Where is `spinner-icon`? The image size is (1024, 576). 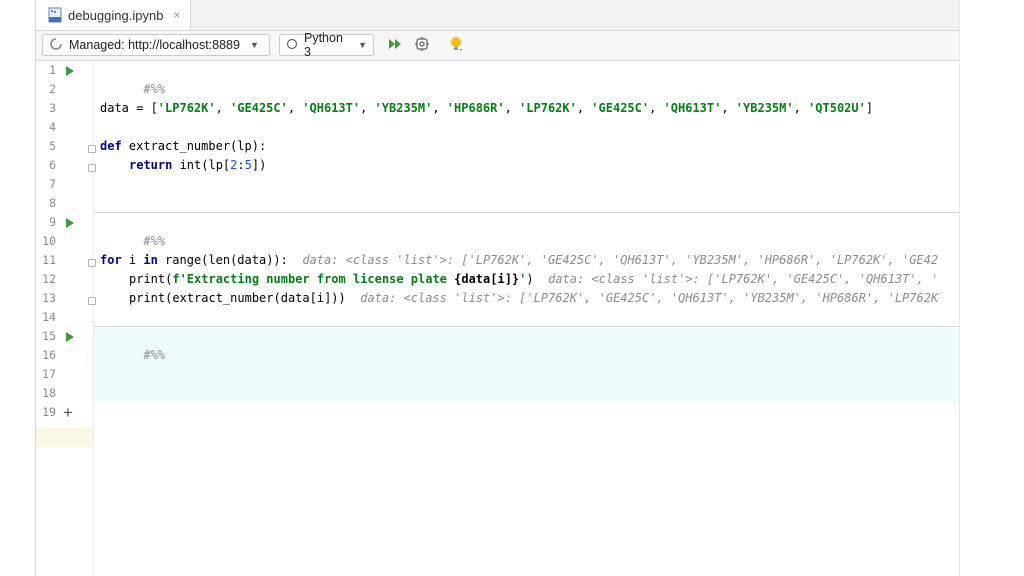 spinner-icon is located at coordinates (56, 45).